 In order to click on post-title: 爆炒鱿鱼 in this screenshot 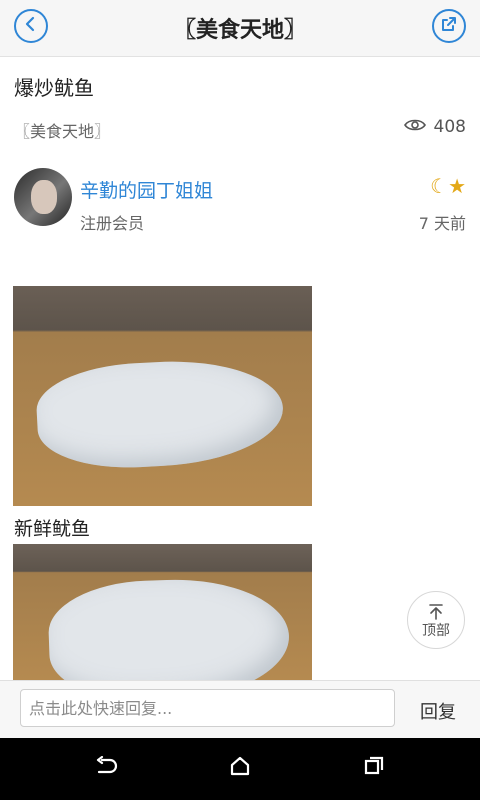, I will do `click(54, 88)`.